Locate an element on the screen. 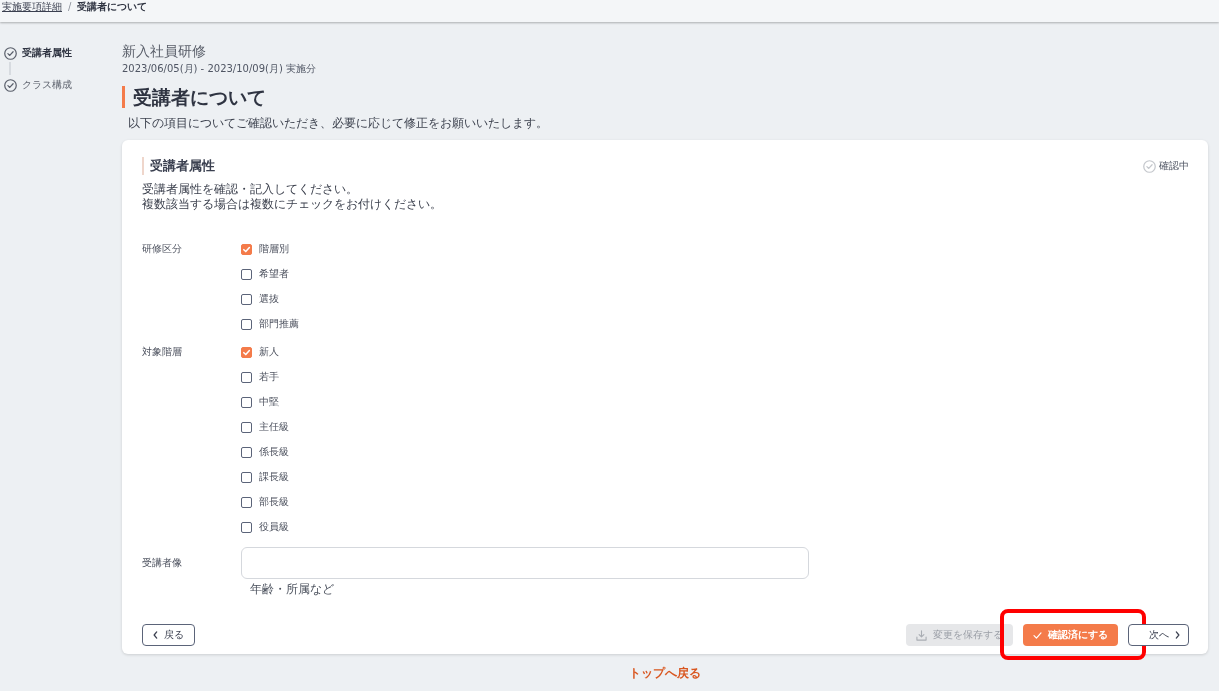 This screenshot has width=1219, height=691. option-label: 希望者 is located at coordinates (274, 274).